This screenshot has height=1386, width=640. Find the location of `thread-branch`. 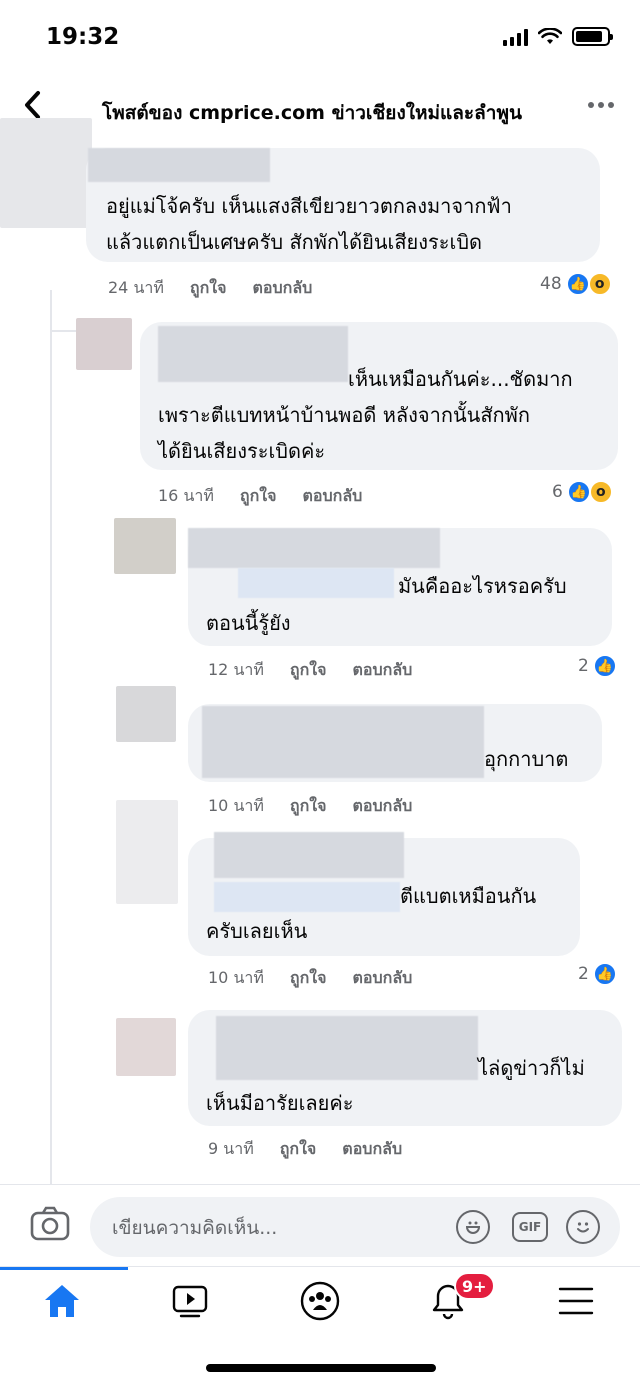

thread-branch is located at coordinates (63, 331).